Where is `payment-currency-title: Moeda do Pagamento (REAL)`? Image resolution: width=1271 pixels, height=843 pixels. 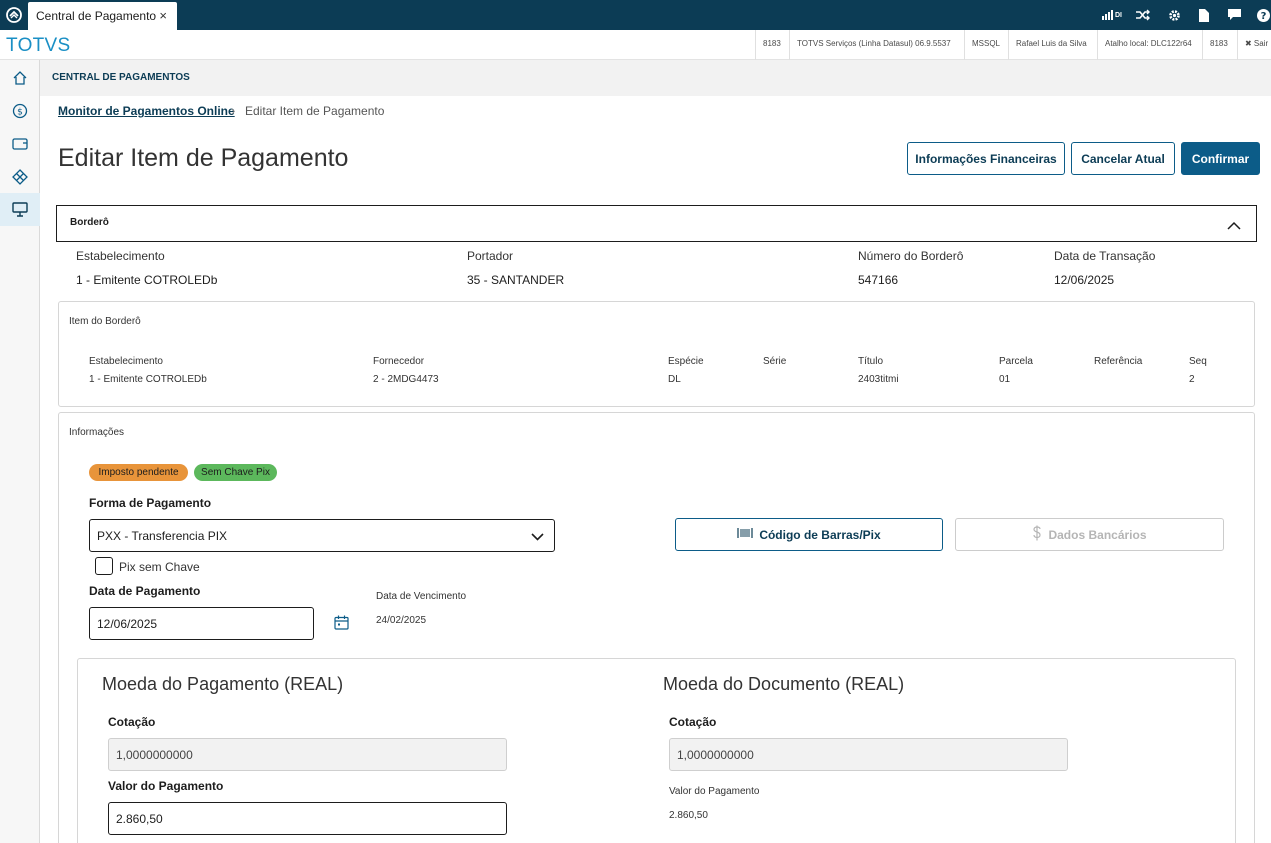
payment-currency-title: Moeda do Pagamento (REAL) is located at coordinates (223, 684).